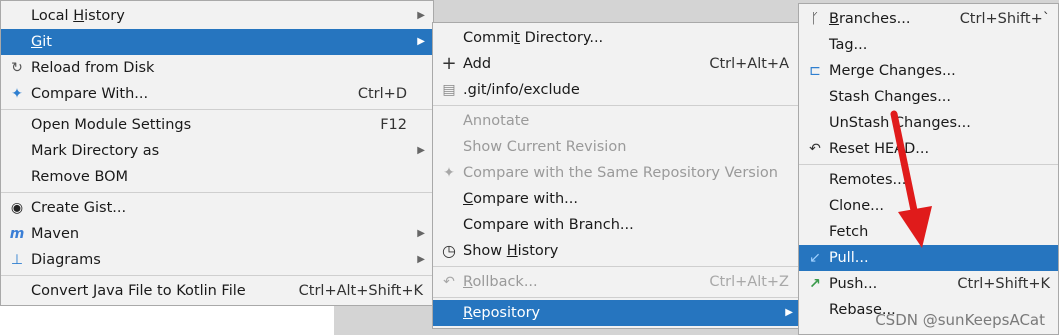  Describe the element at coordinates (95, 151) in the screenshot. I see `menu-item-label: Mark Directory as` at that location.